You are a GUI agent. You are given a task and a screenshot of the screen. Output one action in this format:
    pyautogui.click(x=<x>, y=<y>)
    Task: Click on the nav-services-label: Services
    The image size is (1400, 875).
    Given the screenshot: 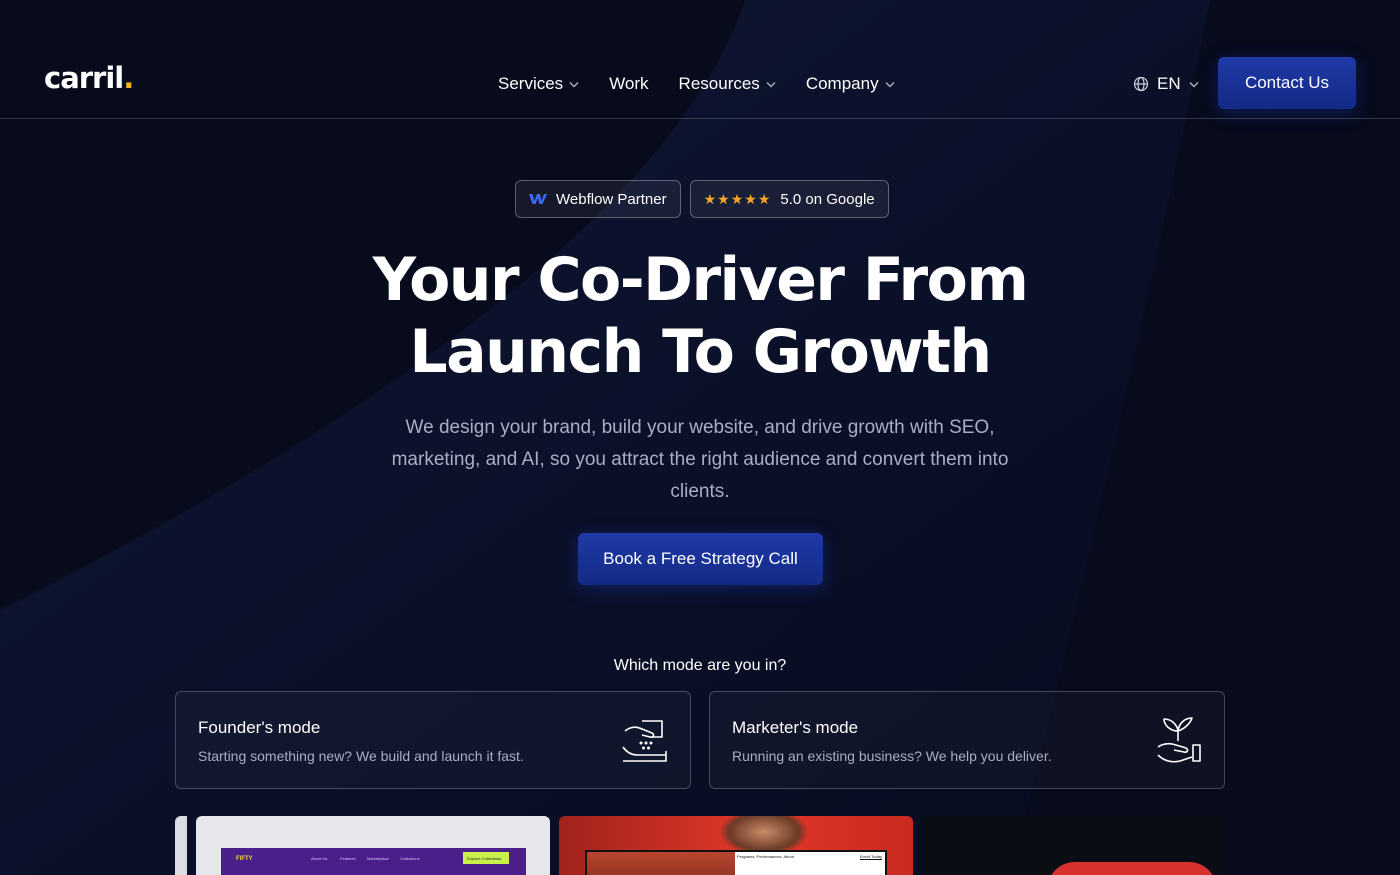 What is the action you would take?
    pyautogui.click(x=531, y=83)
    